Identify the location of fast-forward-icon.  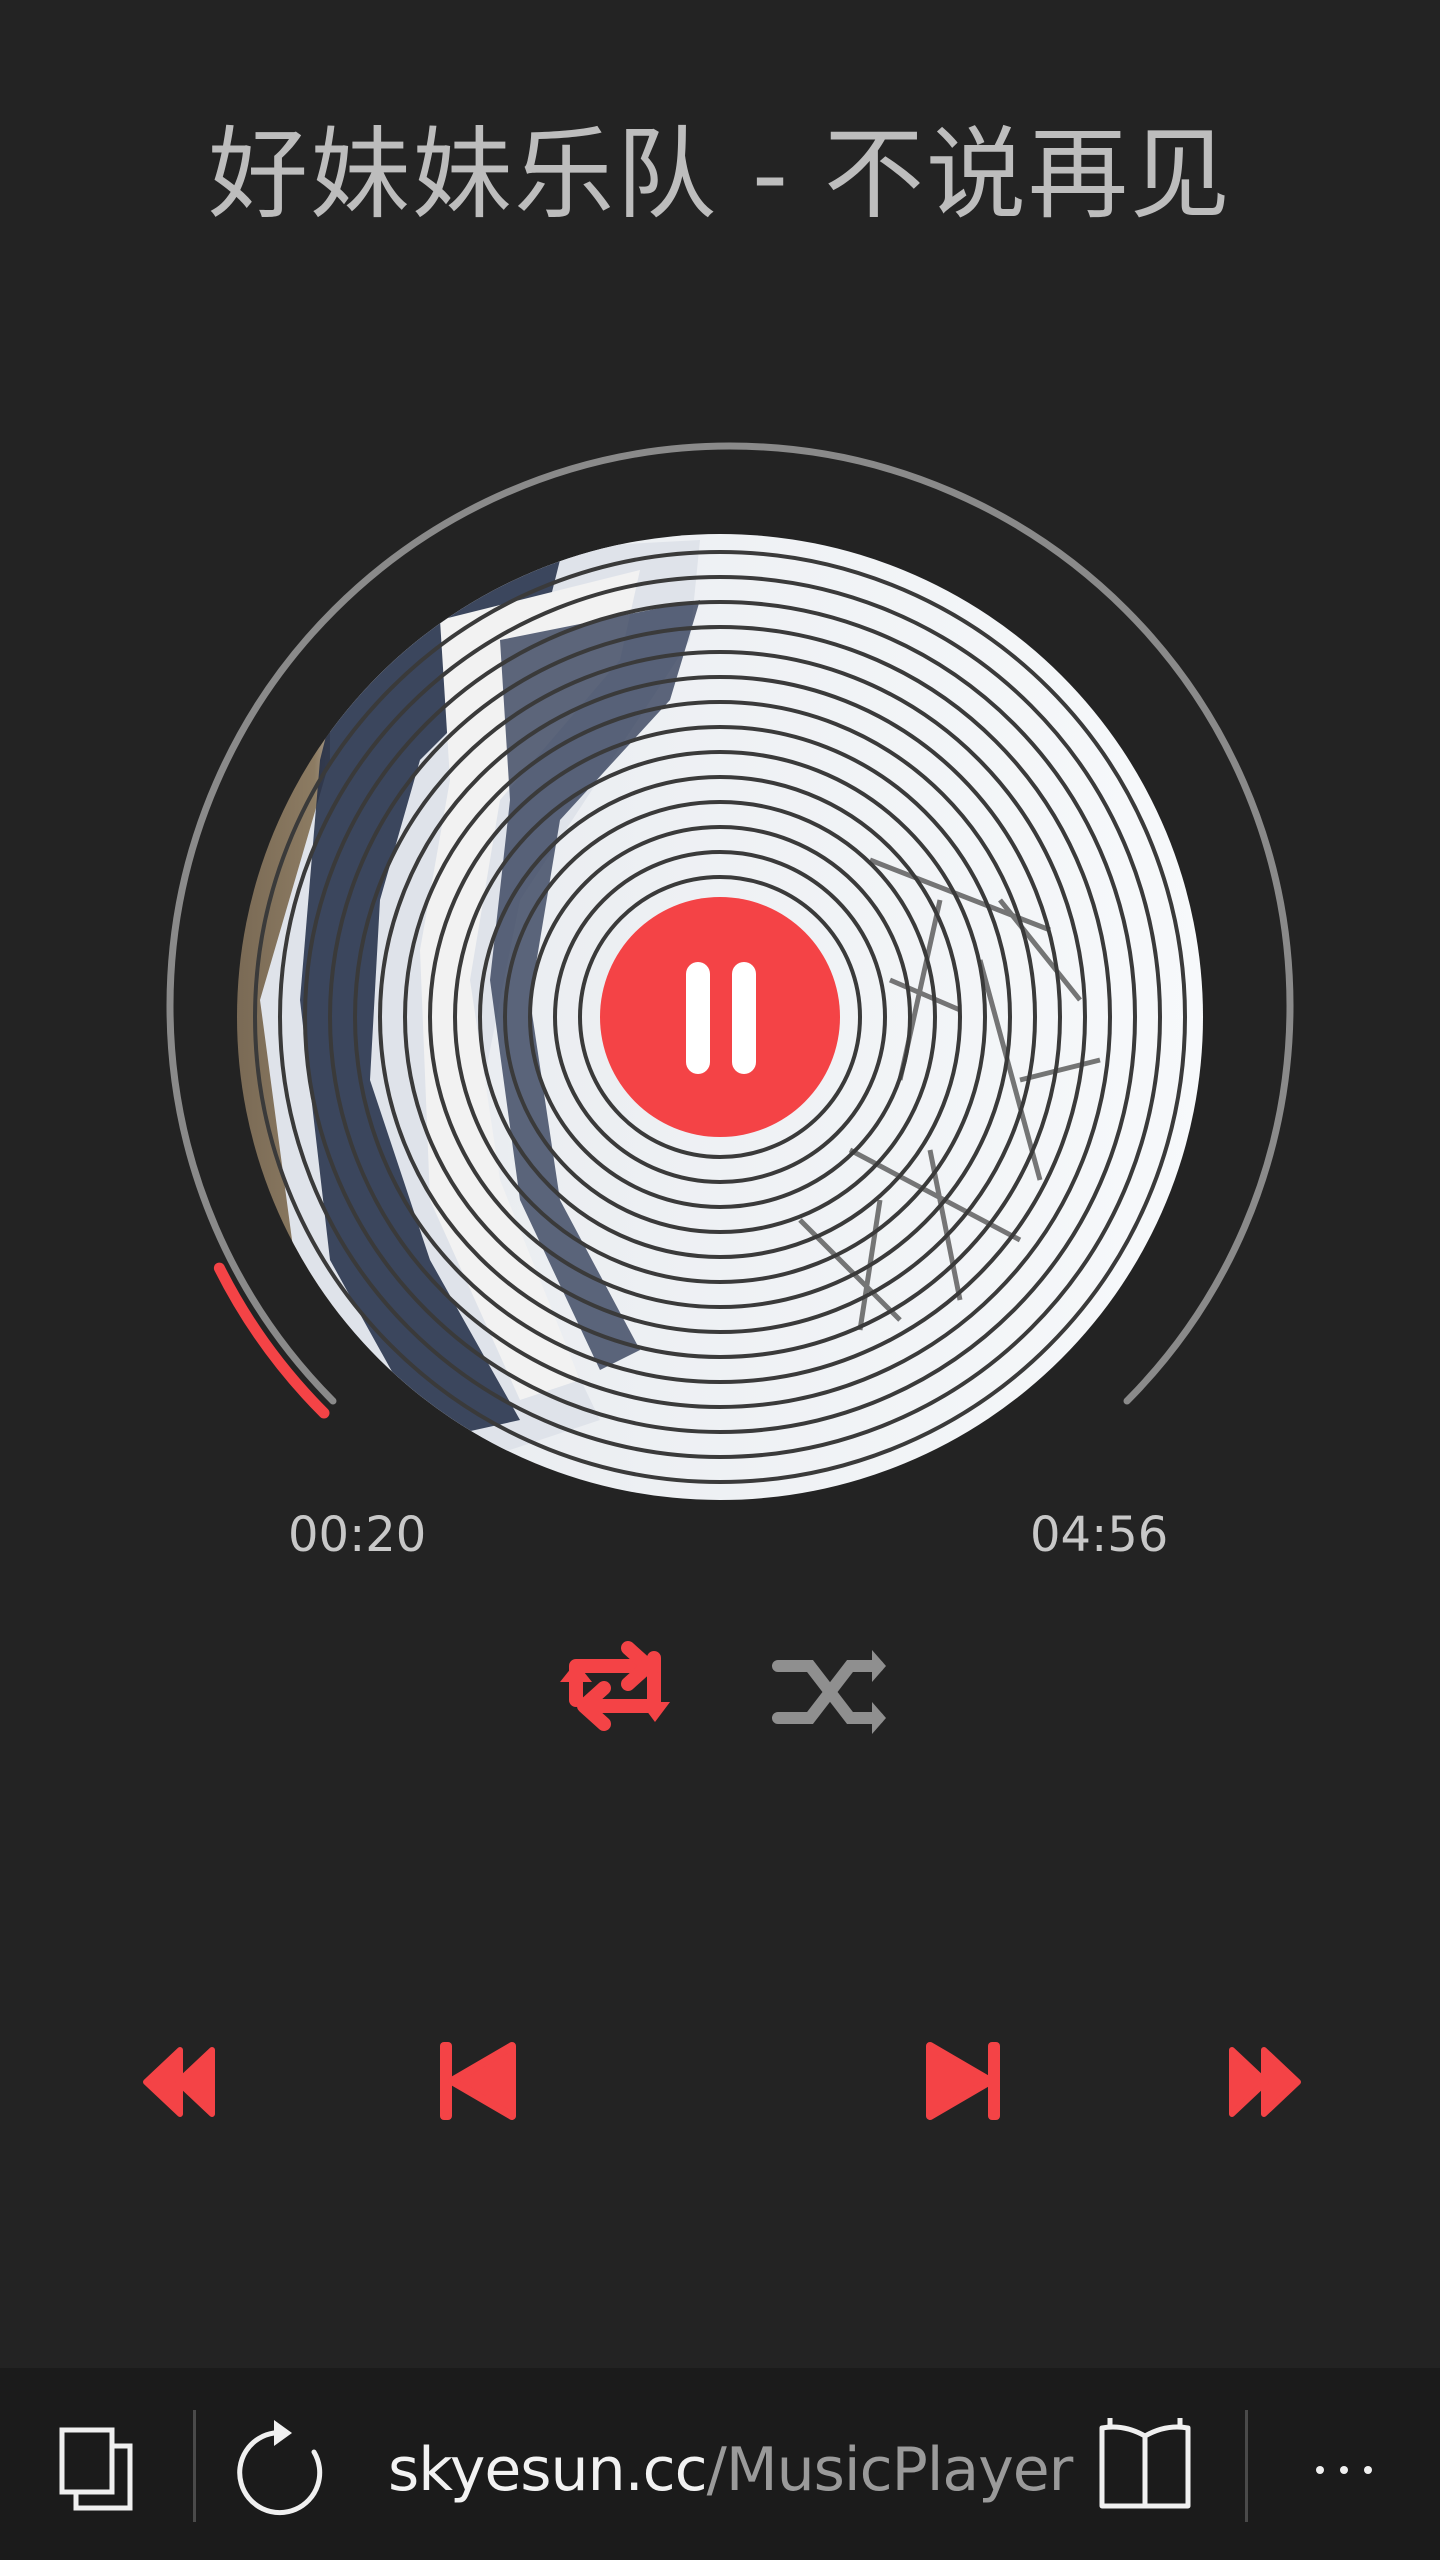
(1265, 2082).